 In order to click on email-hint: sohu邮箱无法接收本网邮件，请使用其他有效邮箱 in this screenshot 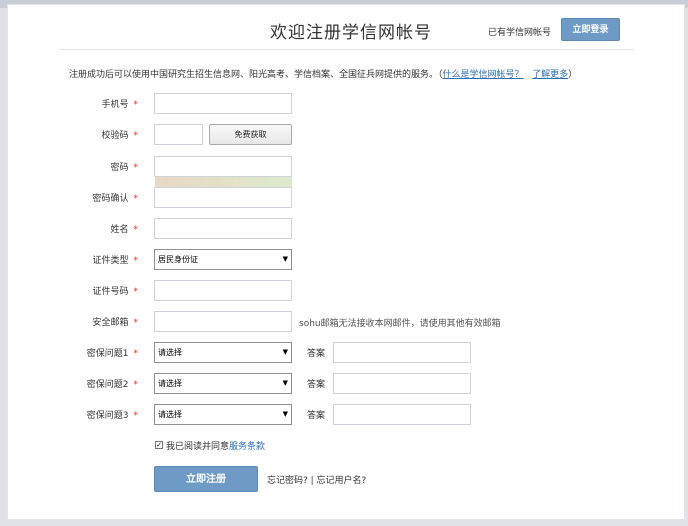, I will do `click(400, 324)`.